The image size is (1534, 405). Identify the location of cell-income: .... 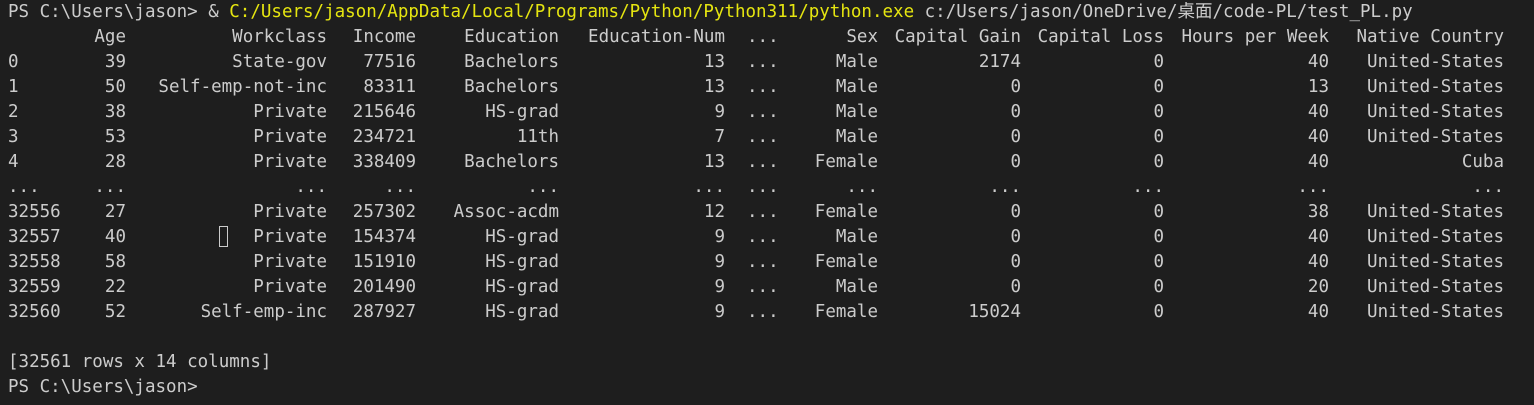
(400, 187).